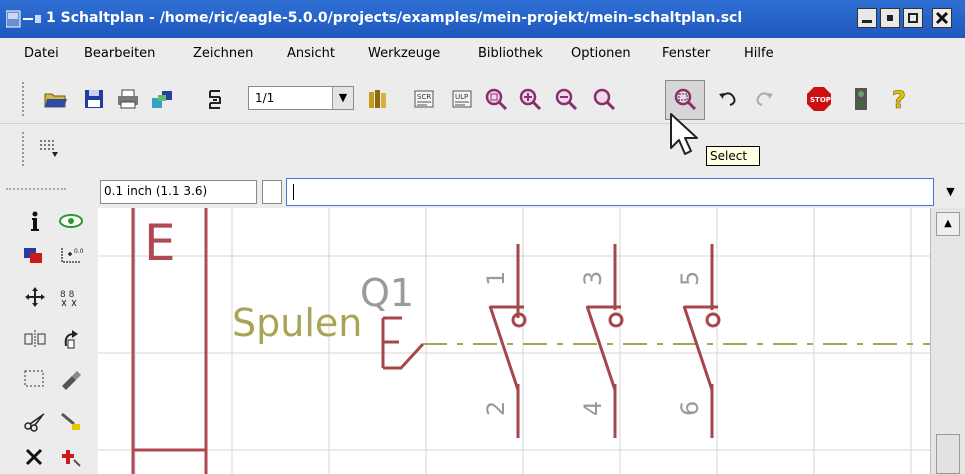  Describe the element at coordinates (41, 53) in the screenshot. I see `menu-datei: Datei` at that location.